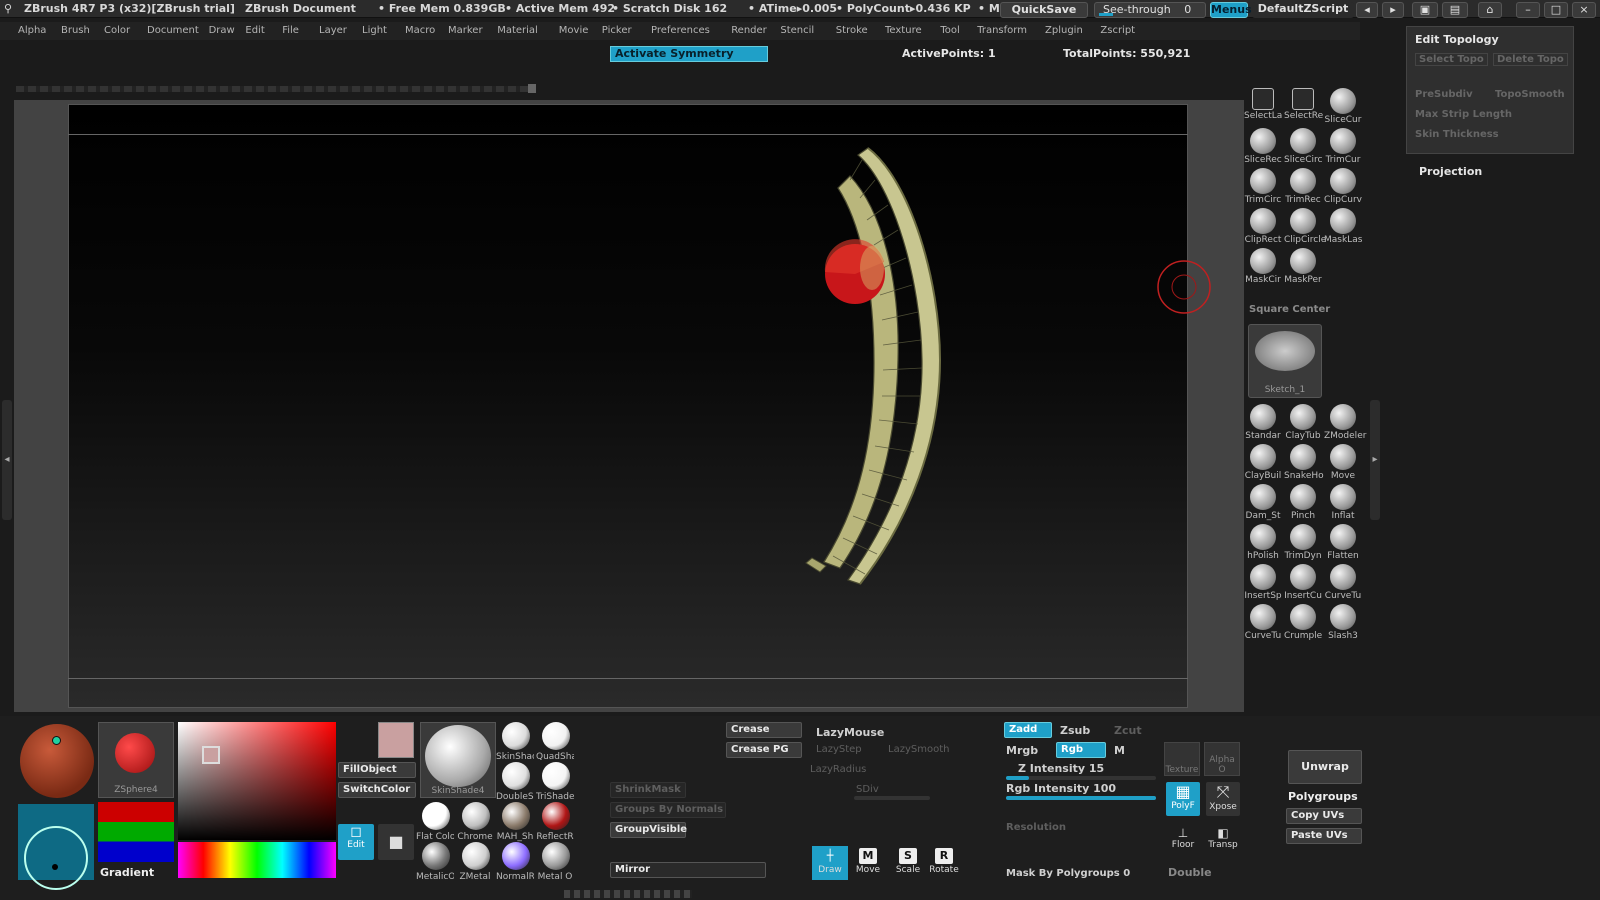 This screenshot has height=900, width=1600. I want to click on toposmooth-slider: TopoSmooth, so click(1530, 94).